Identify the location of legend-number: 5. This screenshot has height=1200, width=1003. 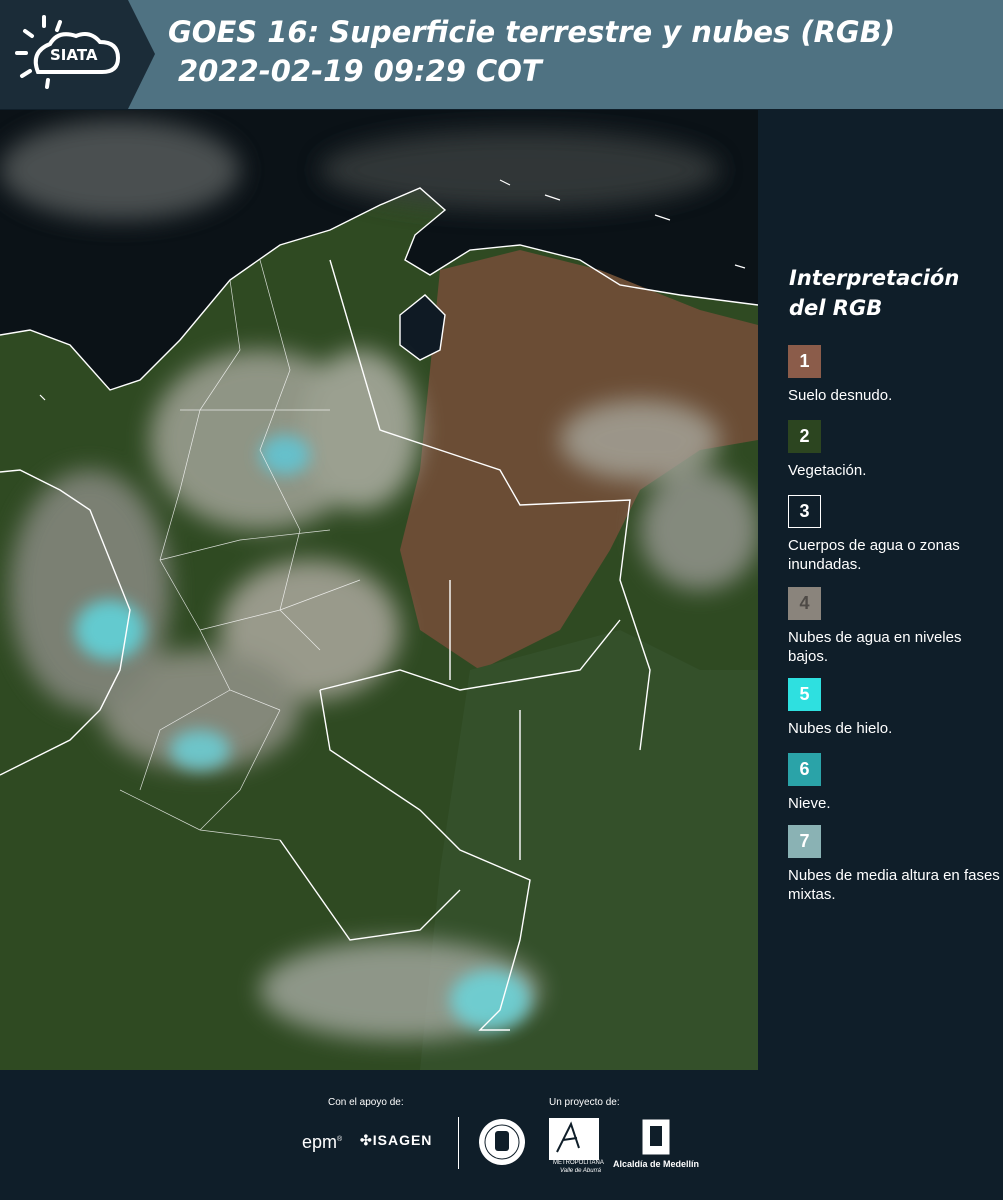
(804, 694).